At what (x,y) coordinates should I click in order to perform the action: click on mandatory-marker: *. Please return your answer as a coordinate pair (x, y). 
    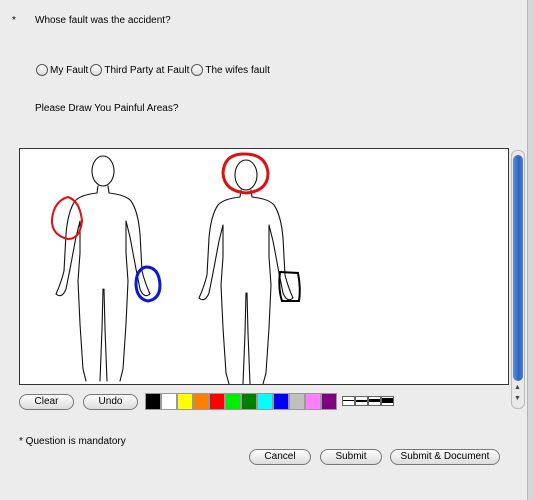
    Looking at the image, I should click on (14, 20).